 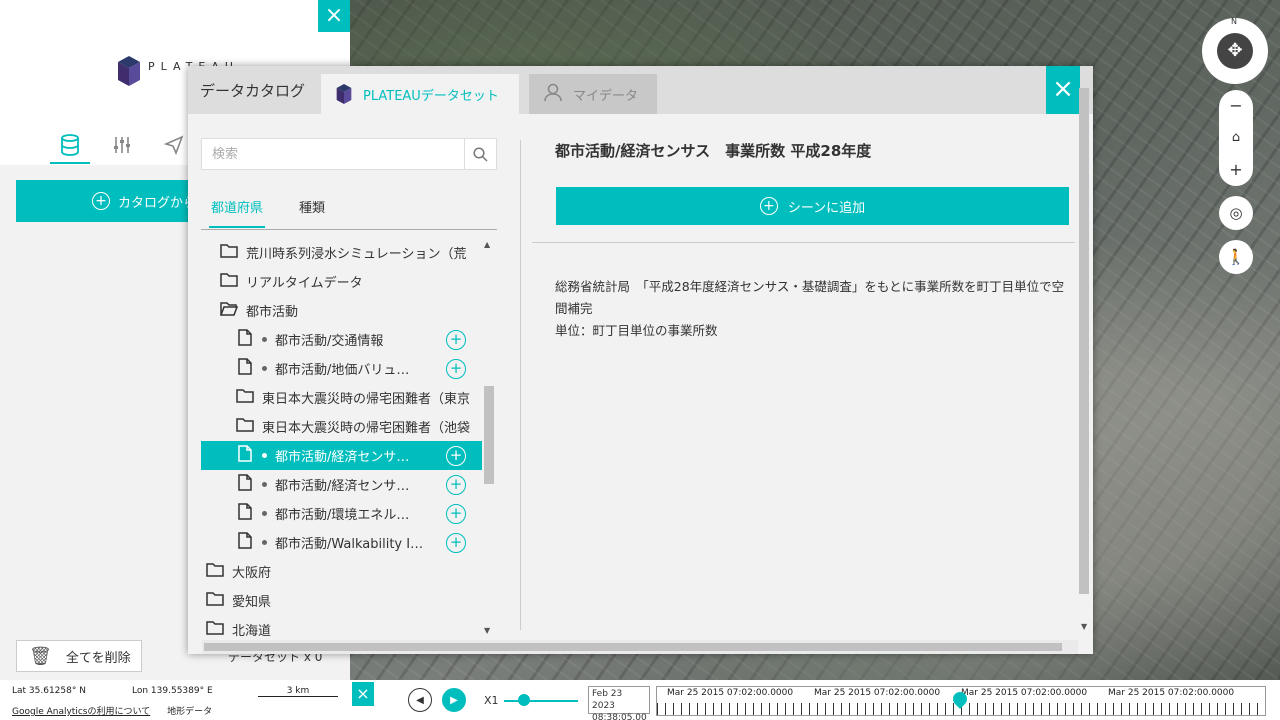 I want to click on horizontal-scrollbar, so click(x=640, y=647).